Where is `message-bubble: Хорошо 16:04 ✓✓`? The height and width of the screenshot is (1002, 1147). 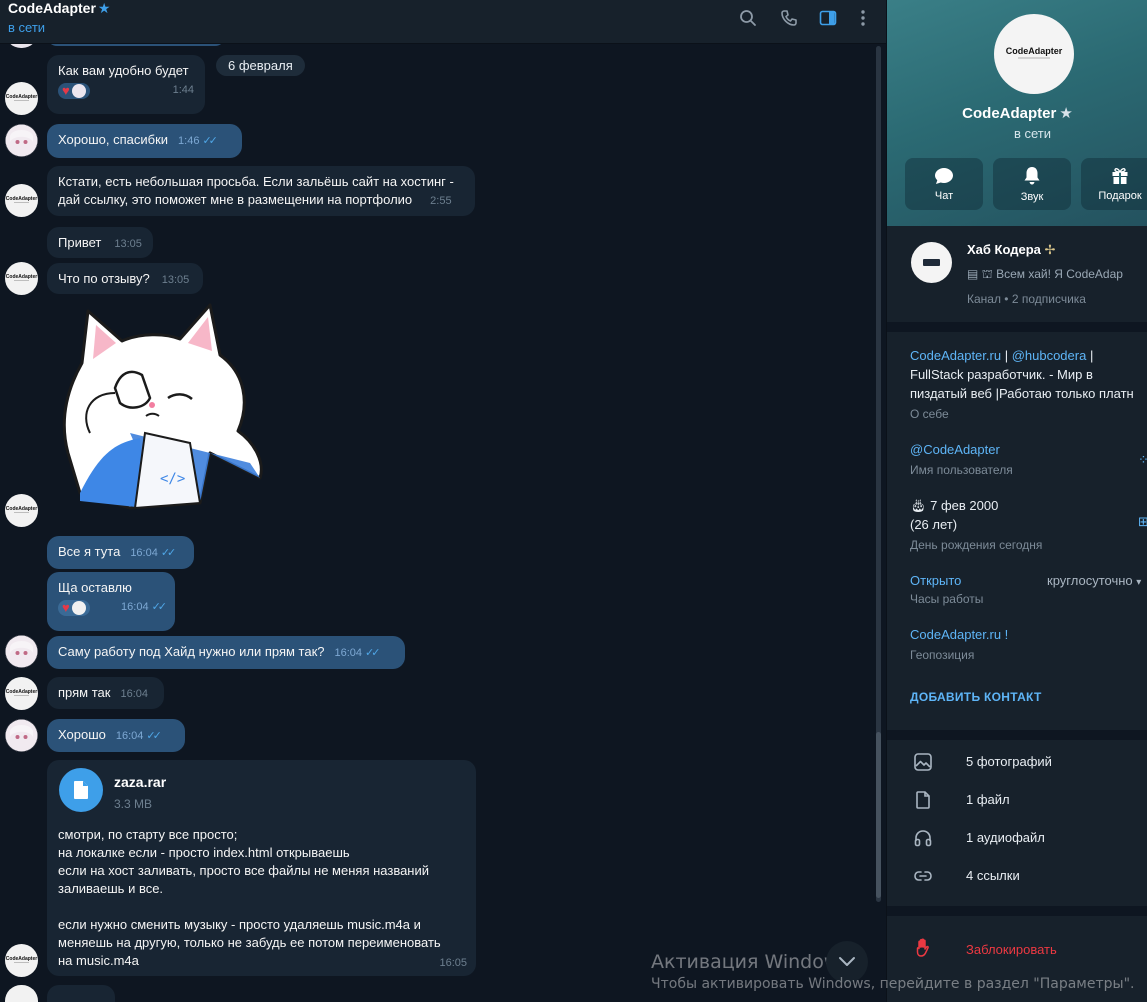
message-bubble: Хорошо 16:04 ✓✓ is located at coordinates (116, 735).